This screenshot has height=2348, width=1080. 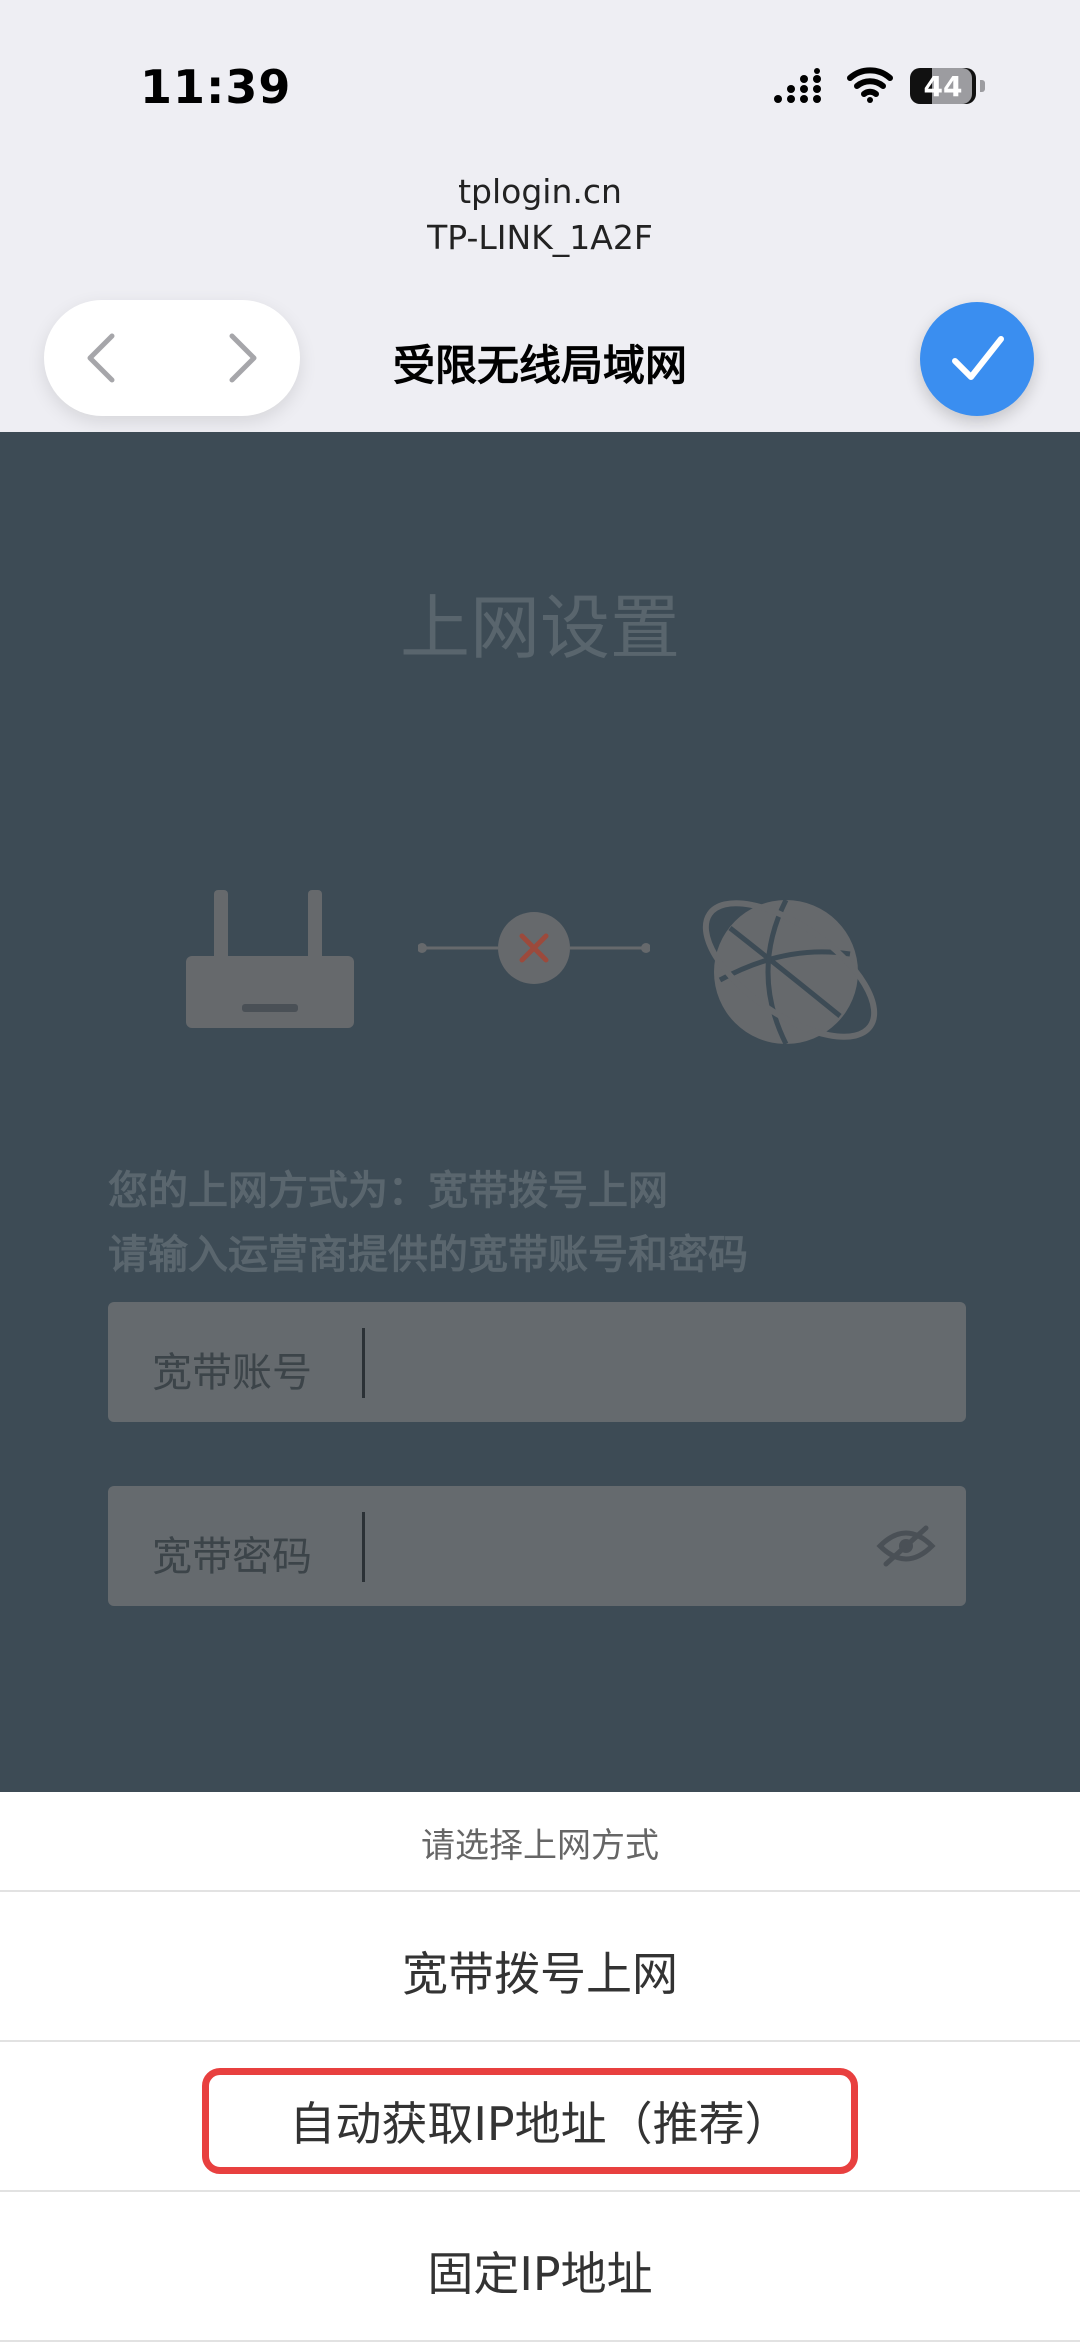 What do you see at coordinates (540, 2271) in the screenshot?
I see `option-static-ip: 固定IP地址` at bounding box center [540, 2271].